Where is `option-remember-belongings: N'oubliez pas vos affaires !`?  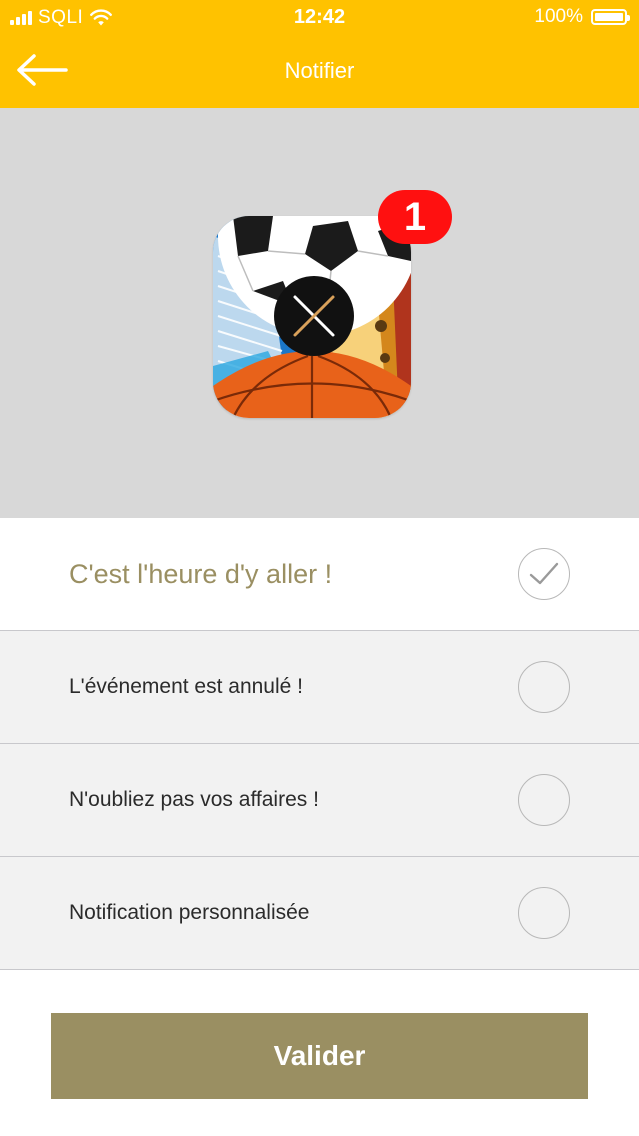 option-remember-belongings: N'oubliez pas vos affaires ! is located at coordinates (319, 800).